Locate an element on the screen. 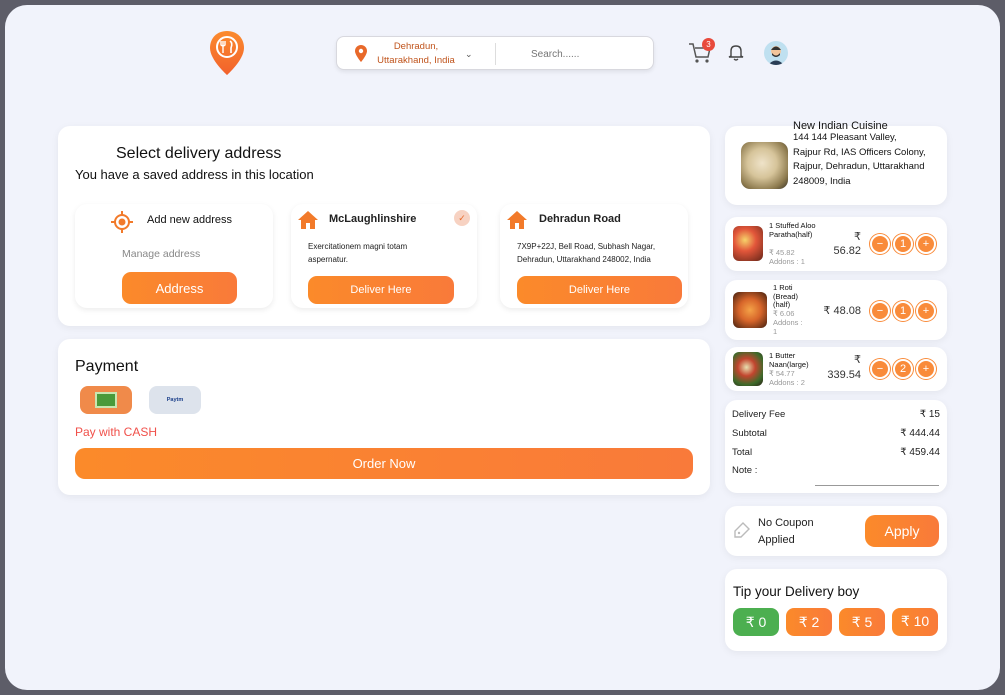 This screenshot has height=695, width=1005. tip-option-10: ₹ 10 is located at coordinates (915, 622).